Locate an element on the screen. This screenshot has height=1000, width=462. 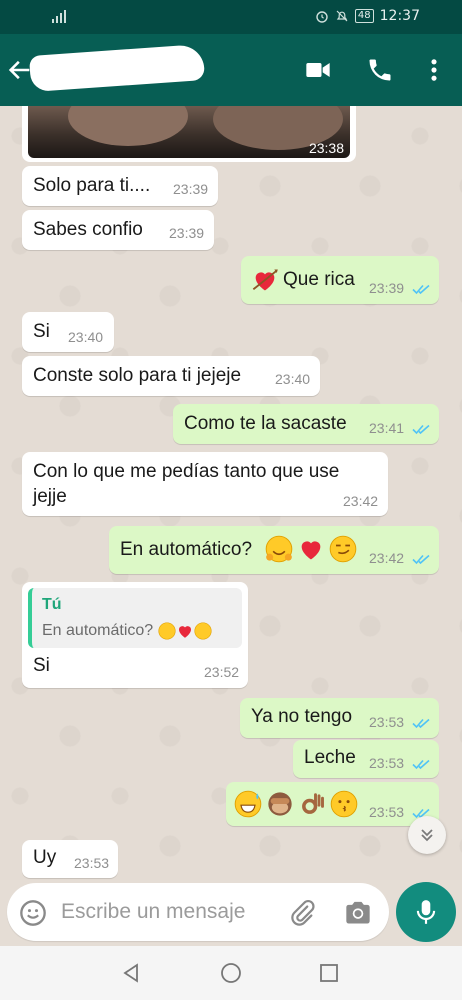
photo-thumbnail is located at coordinates (189, 132).